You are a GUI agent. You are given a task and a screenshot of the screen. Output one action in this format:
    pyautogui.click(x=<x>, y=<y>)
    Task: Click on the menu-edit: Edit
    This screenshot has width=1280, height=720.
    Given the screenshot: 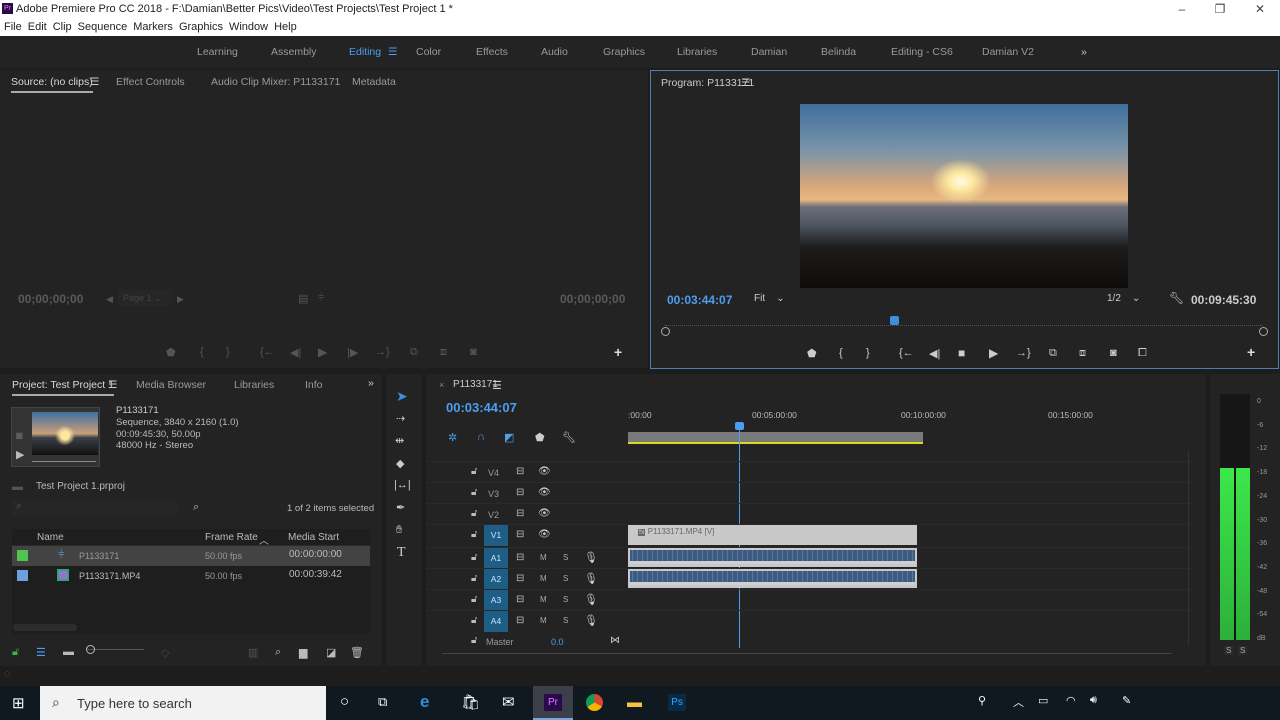 What is the action you would take?
    pyautogui.click(x=37, y=27)
    